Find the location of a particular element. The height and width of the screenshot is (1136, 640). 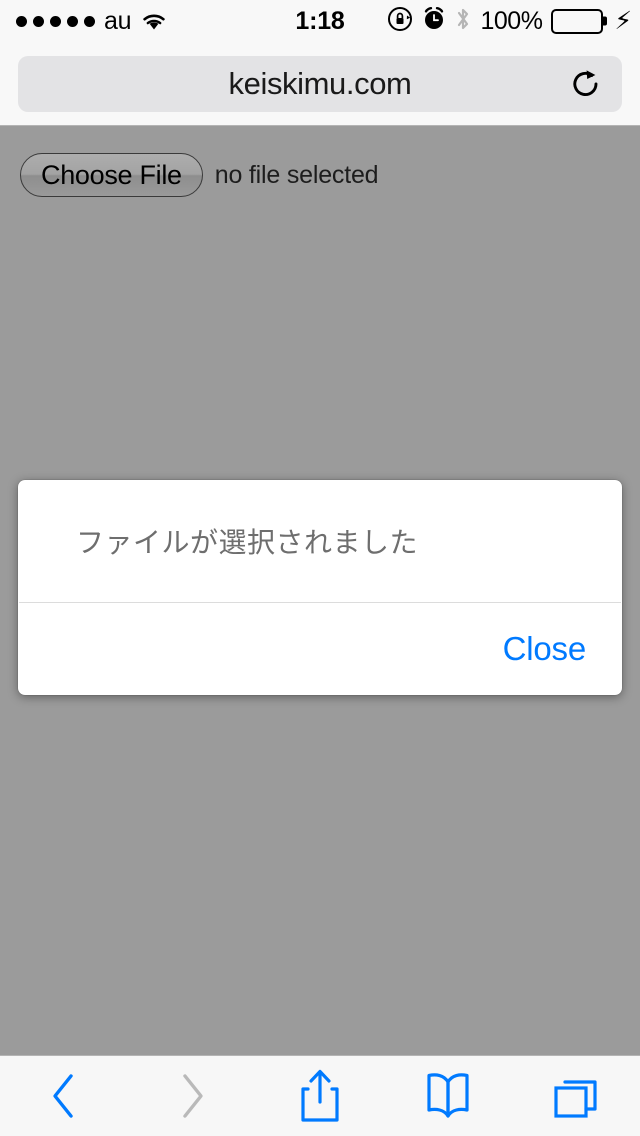

alarm-clock-icon is located at coordinates (434, 21).